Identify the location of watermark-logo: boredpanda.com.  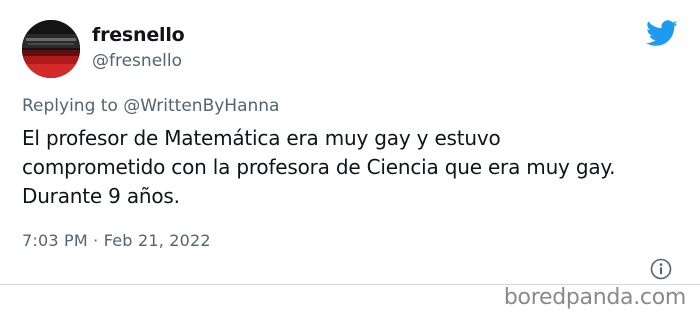
(594, 297).